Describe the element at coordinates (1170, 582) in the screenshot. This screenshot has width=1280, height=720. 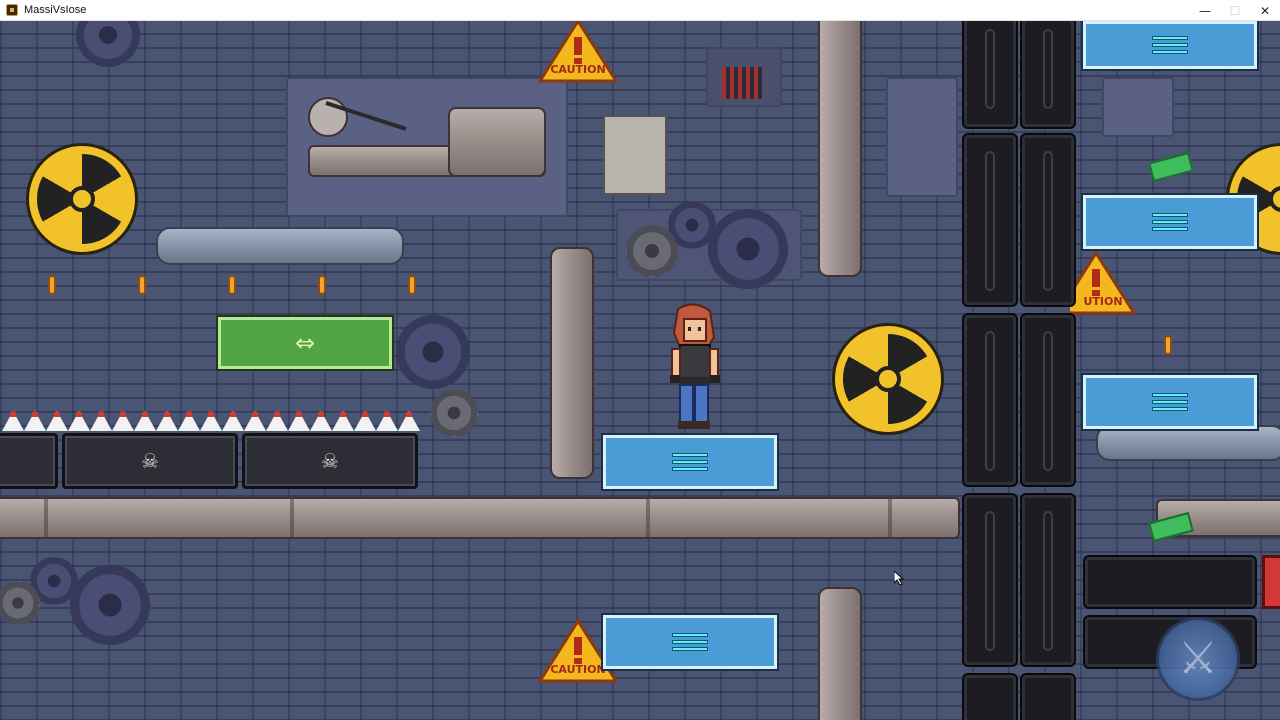
I see `wall-block` at that location.